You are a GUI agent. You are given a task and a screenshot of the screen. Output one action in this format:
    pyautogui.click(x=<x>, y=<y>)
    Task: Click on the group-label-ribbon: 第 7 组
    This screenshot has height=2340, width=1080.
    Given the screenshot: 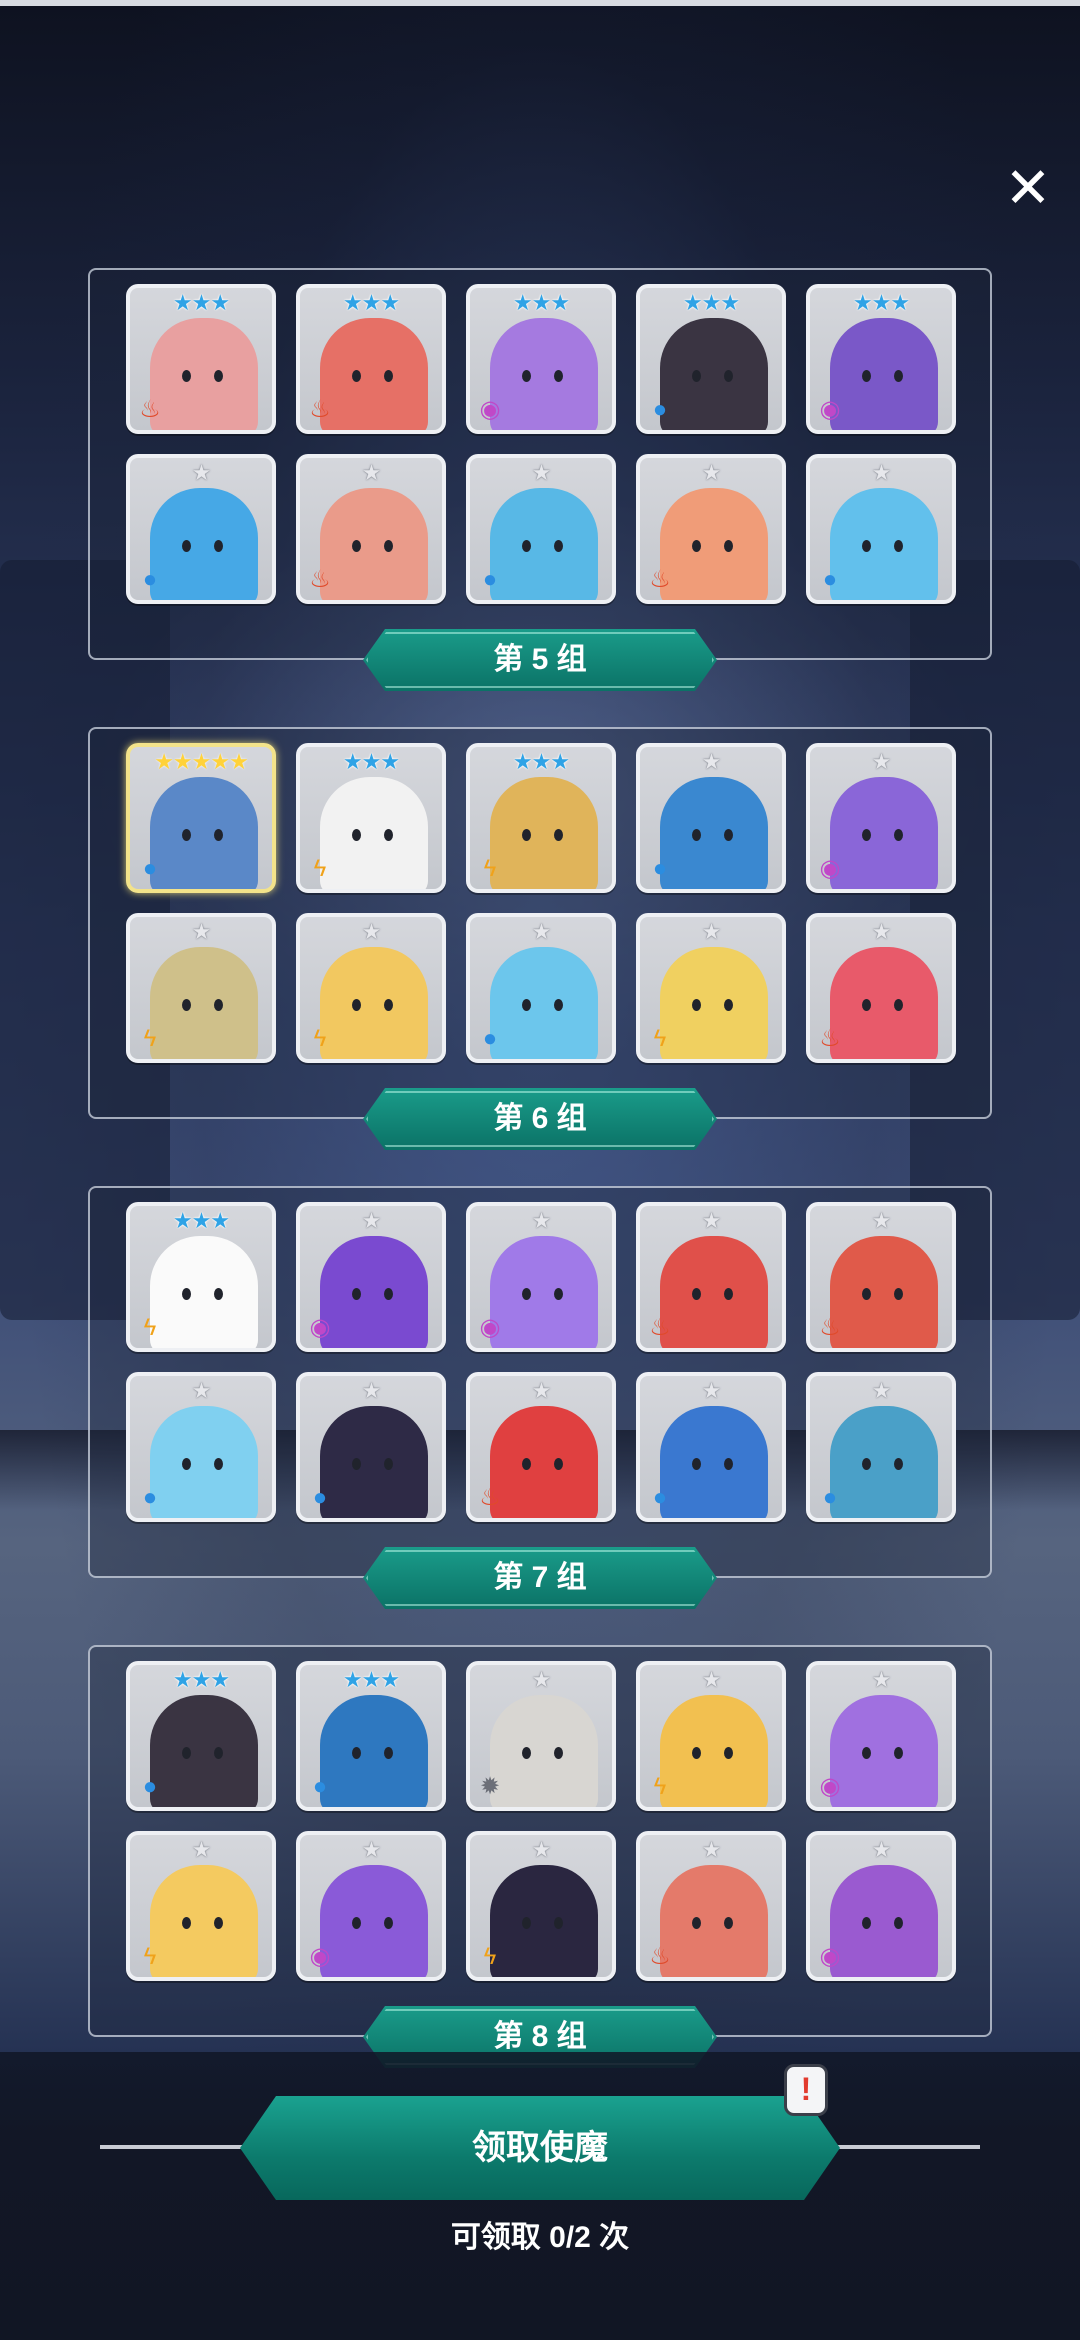 What is the action you would take?
    pyautogui.click(x=540, y=1578)
    